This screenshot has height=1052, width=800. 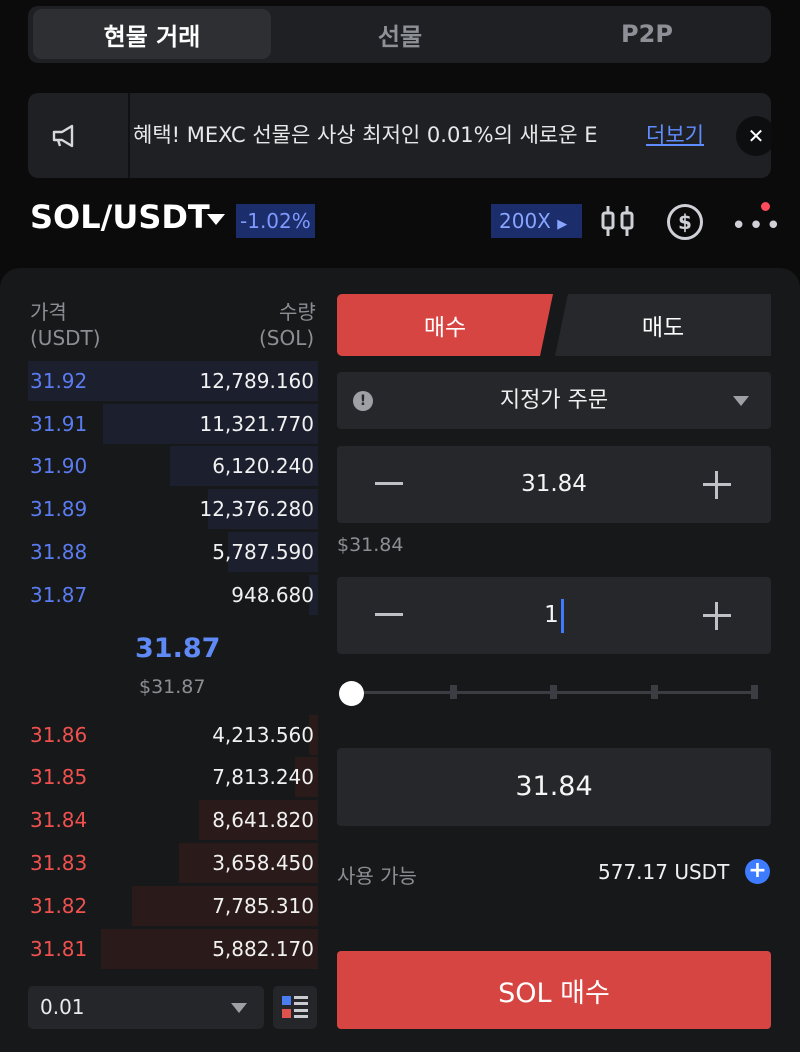 I want to click on dollar-icon: $, so click(x=685, y=222).